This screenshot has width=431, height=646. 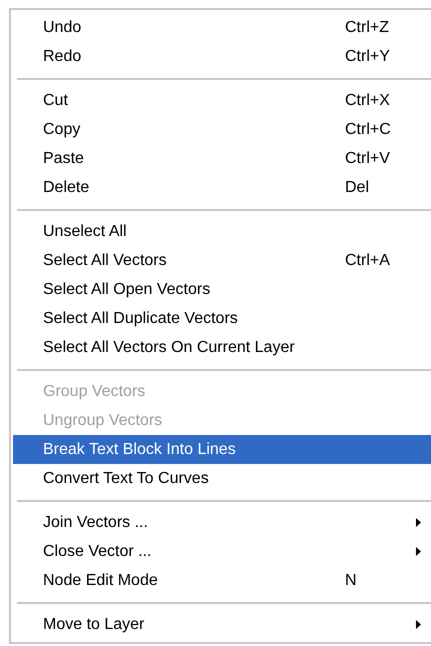 I want to click on menu-item: Paste Ctrl+V, so click(x=222, y=158).